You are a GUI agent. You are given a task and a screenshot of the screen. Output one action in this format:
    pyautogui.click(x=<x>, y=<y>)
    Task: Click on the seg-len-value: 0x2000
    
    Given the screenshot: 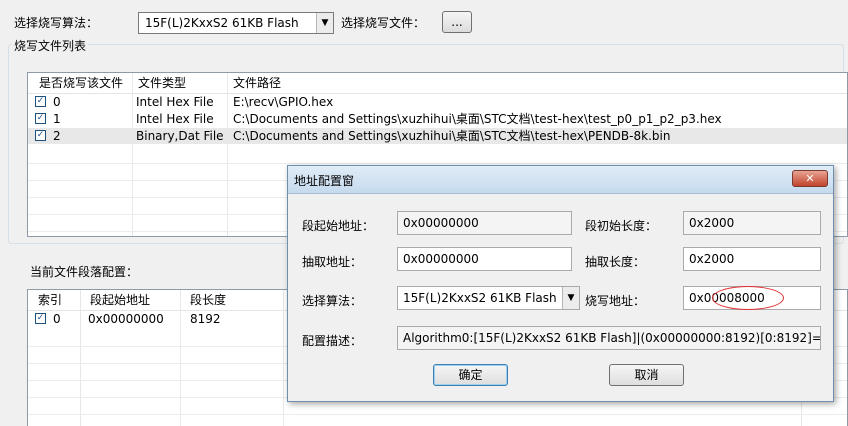 What is the action you would take?
    pyautogui.click(x=712, y=223)
    